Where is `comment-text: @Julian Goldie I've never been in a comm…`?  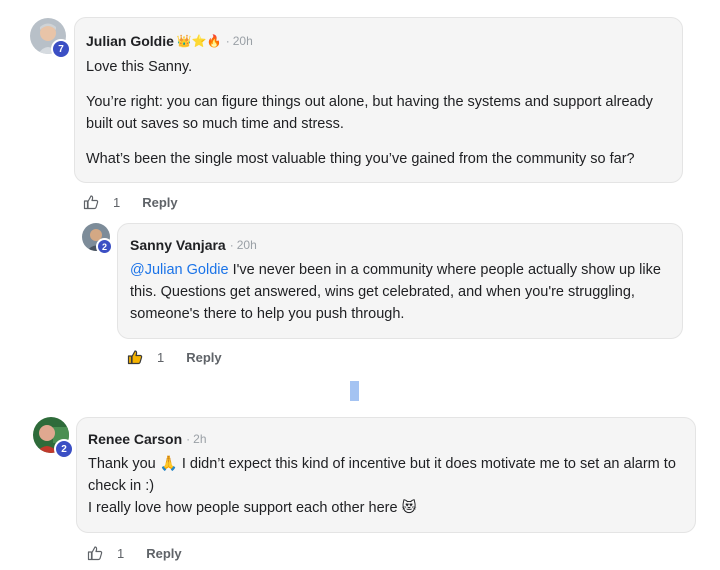 comment-text: @Julian Goldie I've never been in a comm… is located at coordinates (395, 270).